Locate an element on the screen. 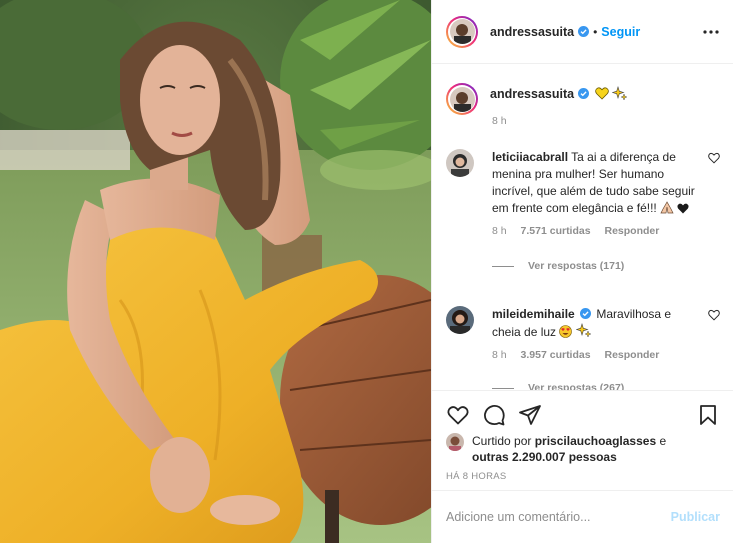  comment-input is located at coordinates (551, 517).